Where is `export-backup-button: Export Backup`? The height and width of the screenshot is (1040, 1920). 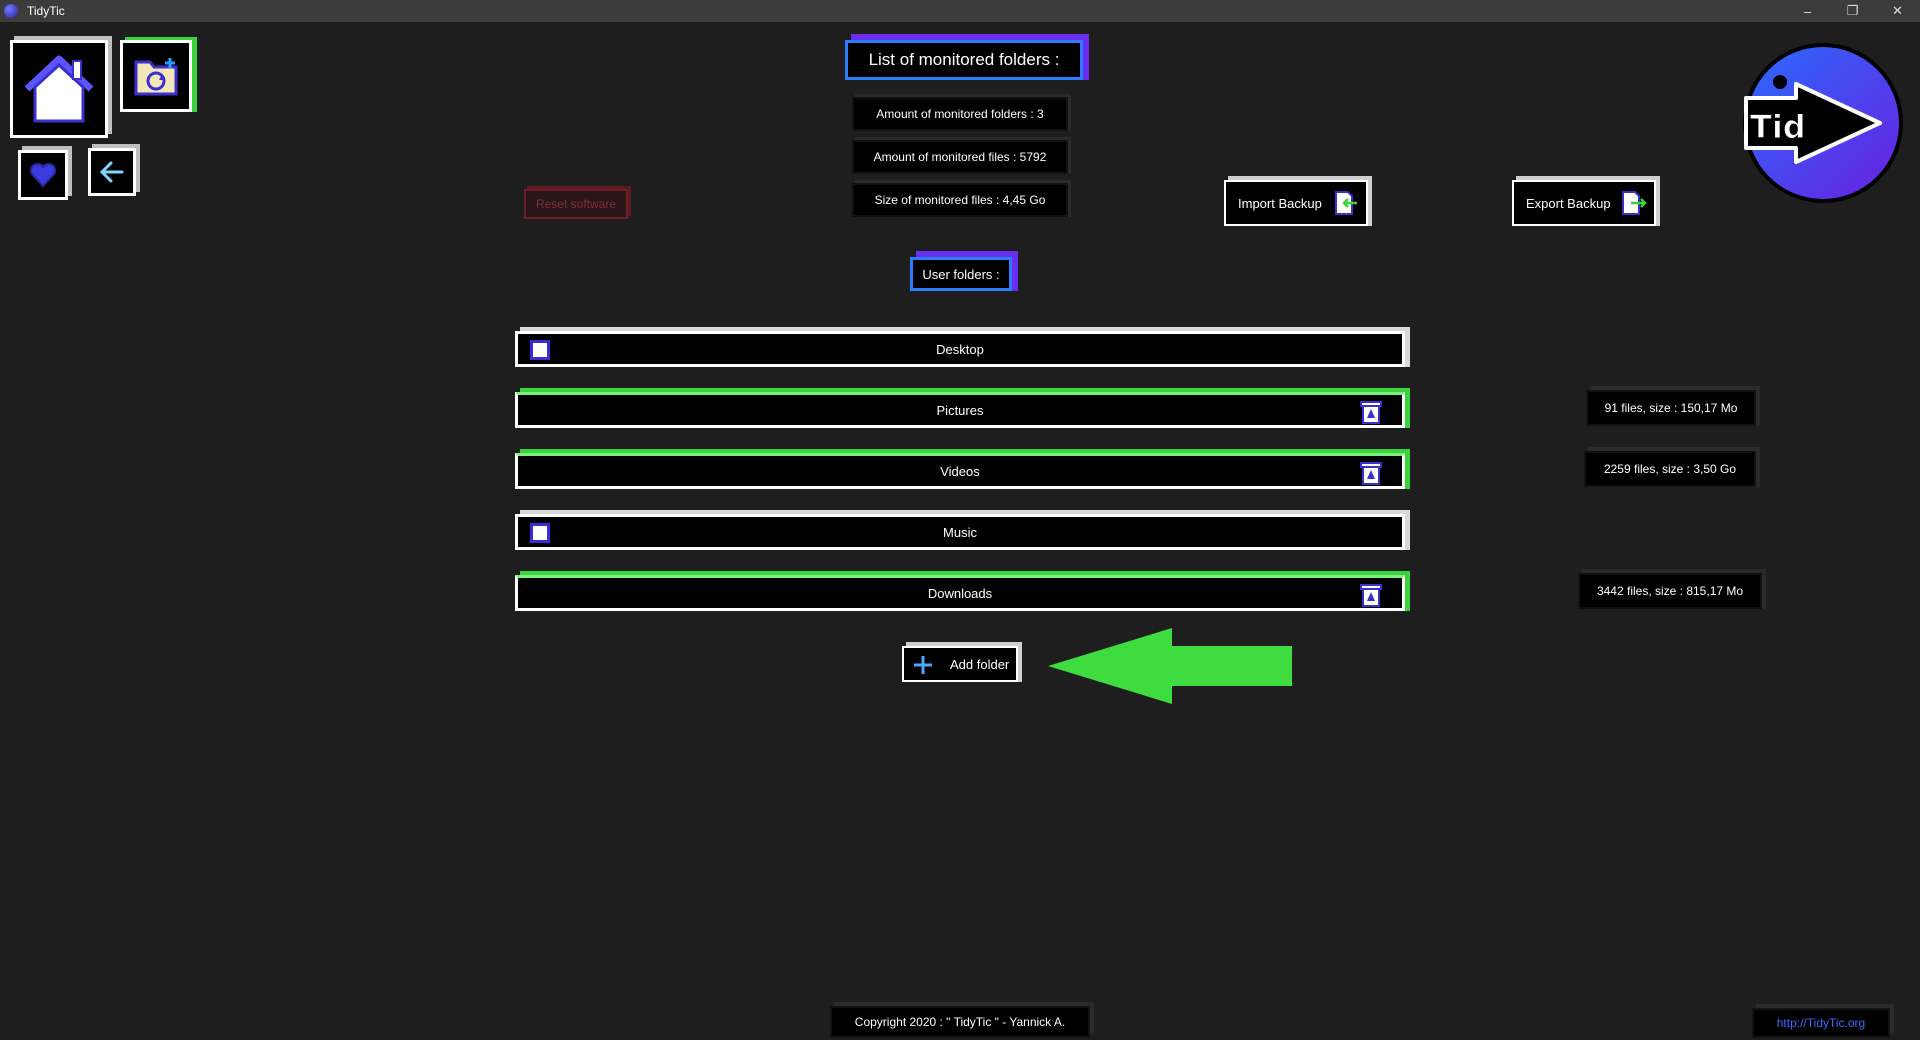 export-backup-button: Export Backup is located at coordinates (1584, 203).